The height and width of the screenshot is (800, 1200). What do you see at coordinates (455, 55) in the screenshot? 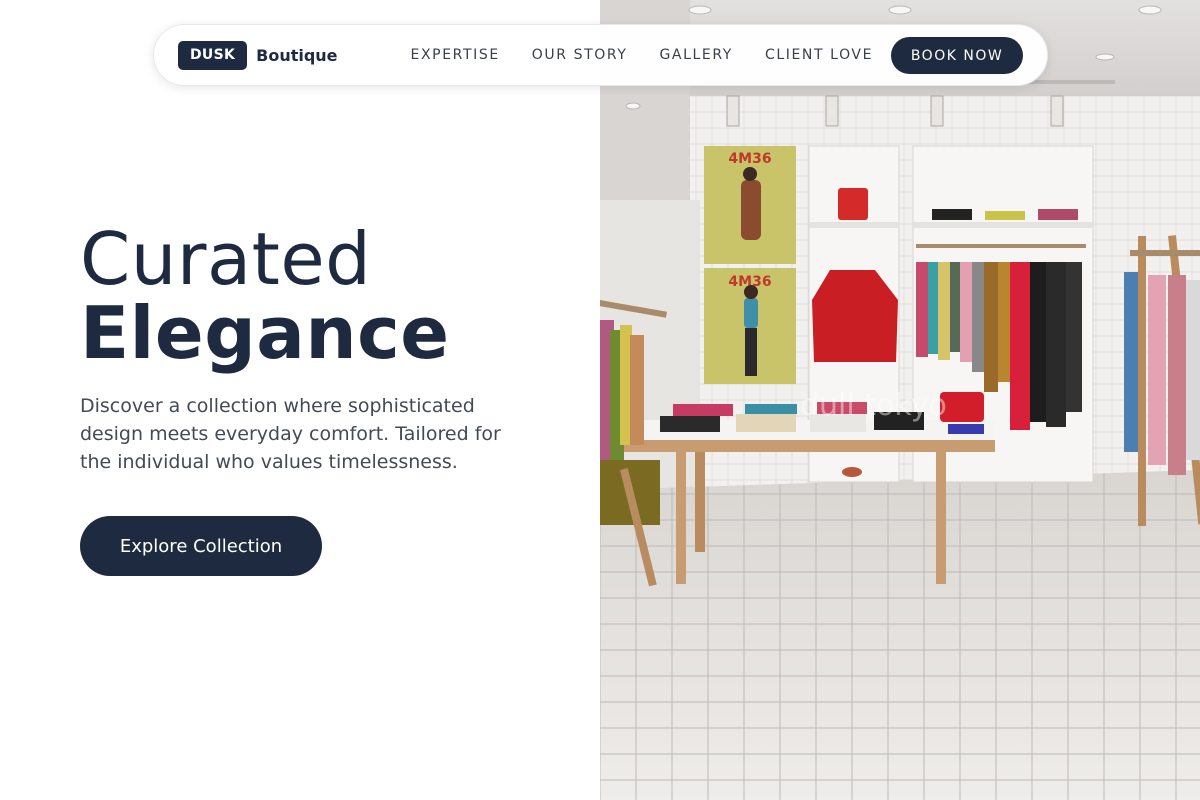
I see `nav-link-expertise: EXPERTISE` at bounding box center [455, 55].